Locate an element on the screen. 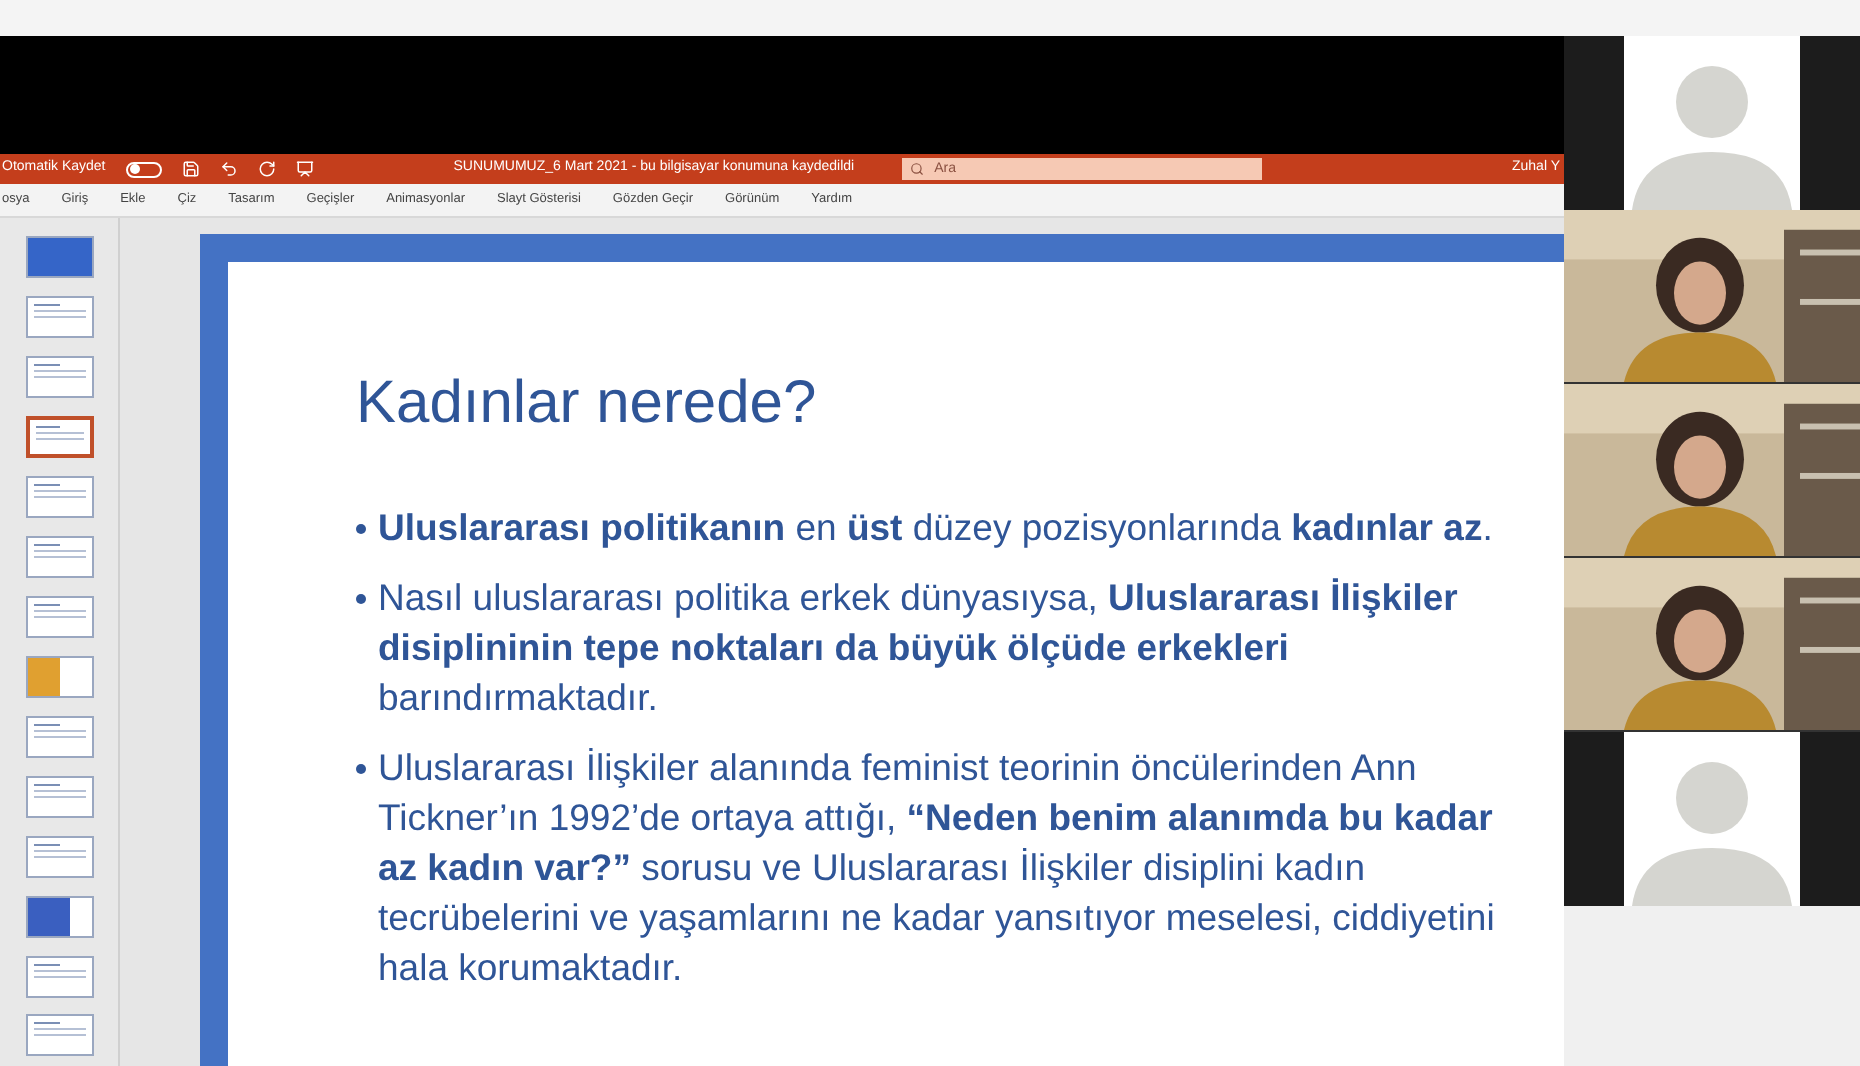 This screenshot has height=1066, width=1860. bullet-text: Uluslararası politikanın en üst düzey pozisyonlarında kadınlar az. is located at coordinates (935, 528).